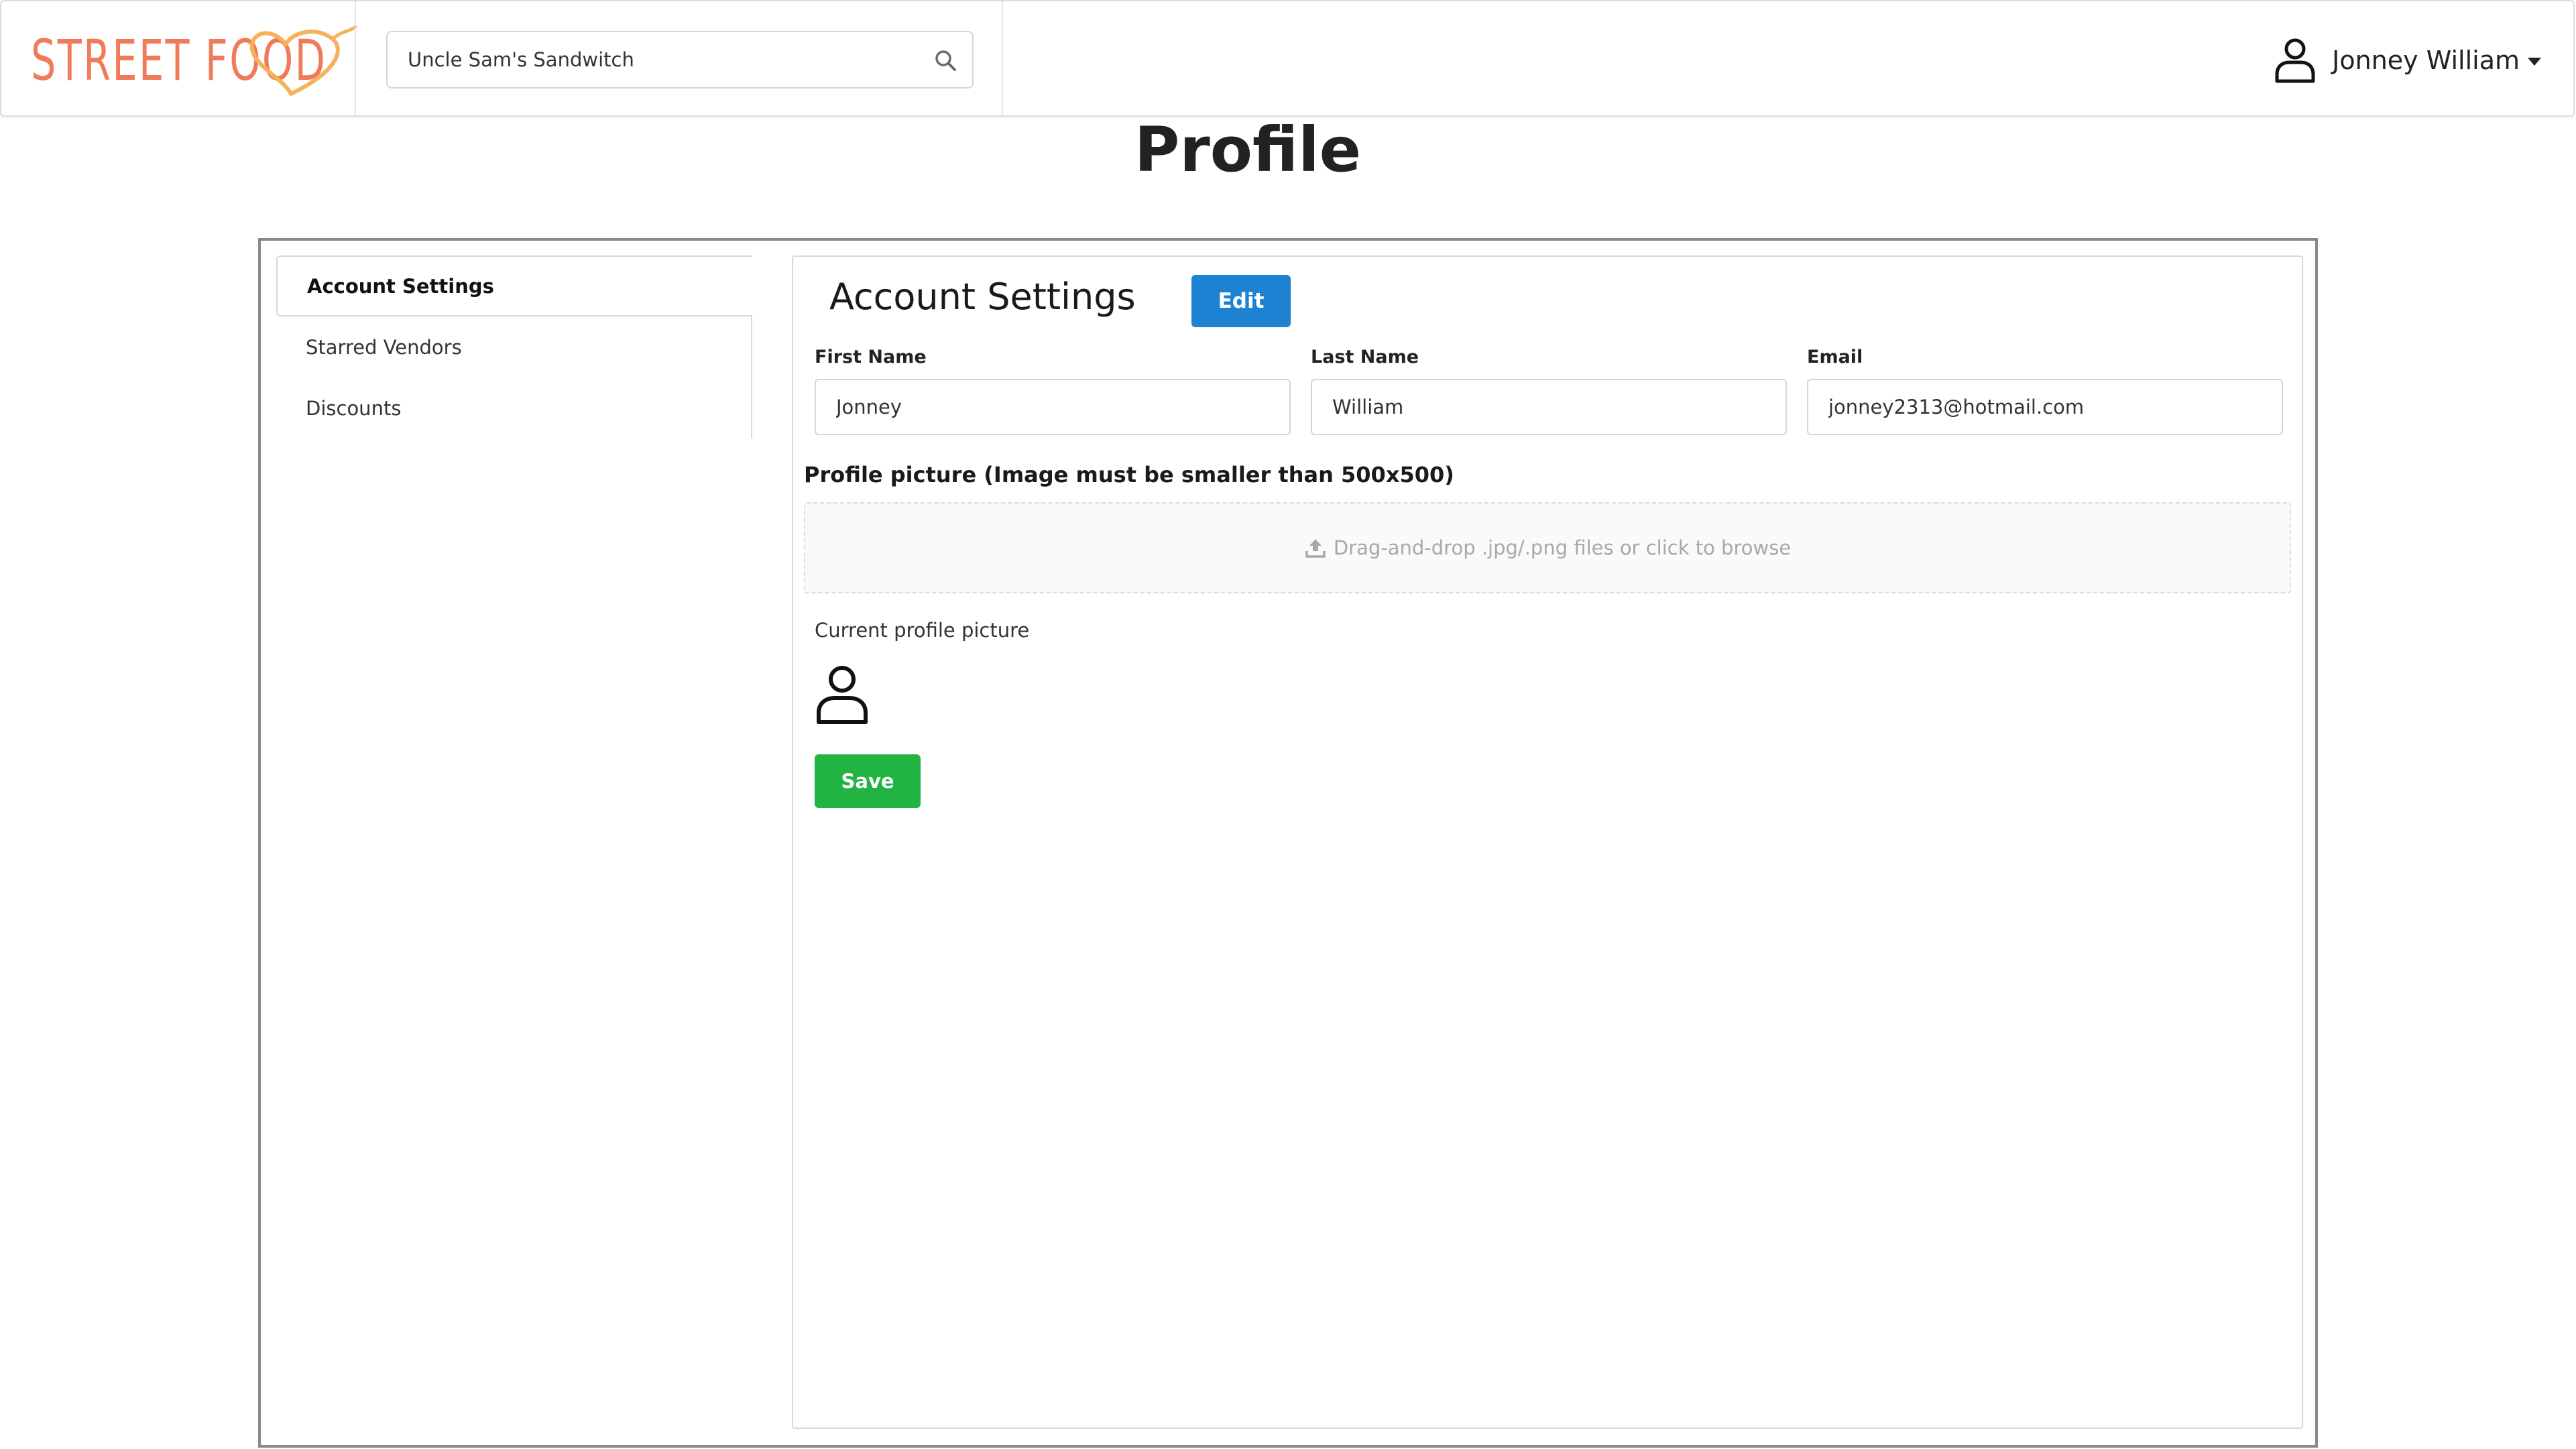 The height and width of the screenshot is (1449, 2576). What do you see at coordinates (220, 60) in the screenshot?
I see `street-food-logo: STREET FOOD` at bounding box center [220, 60].